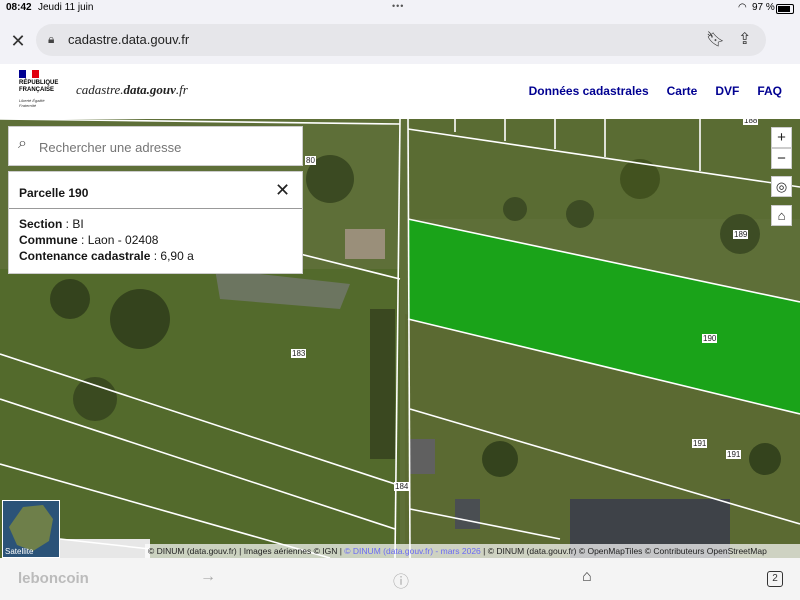 This screenshot has height=600, width=800. What do you see at coordinates (149, 89) in the screenshot?
I see `site-name-bold: data.gouv` at bounding box center [149, 89].